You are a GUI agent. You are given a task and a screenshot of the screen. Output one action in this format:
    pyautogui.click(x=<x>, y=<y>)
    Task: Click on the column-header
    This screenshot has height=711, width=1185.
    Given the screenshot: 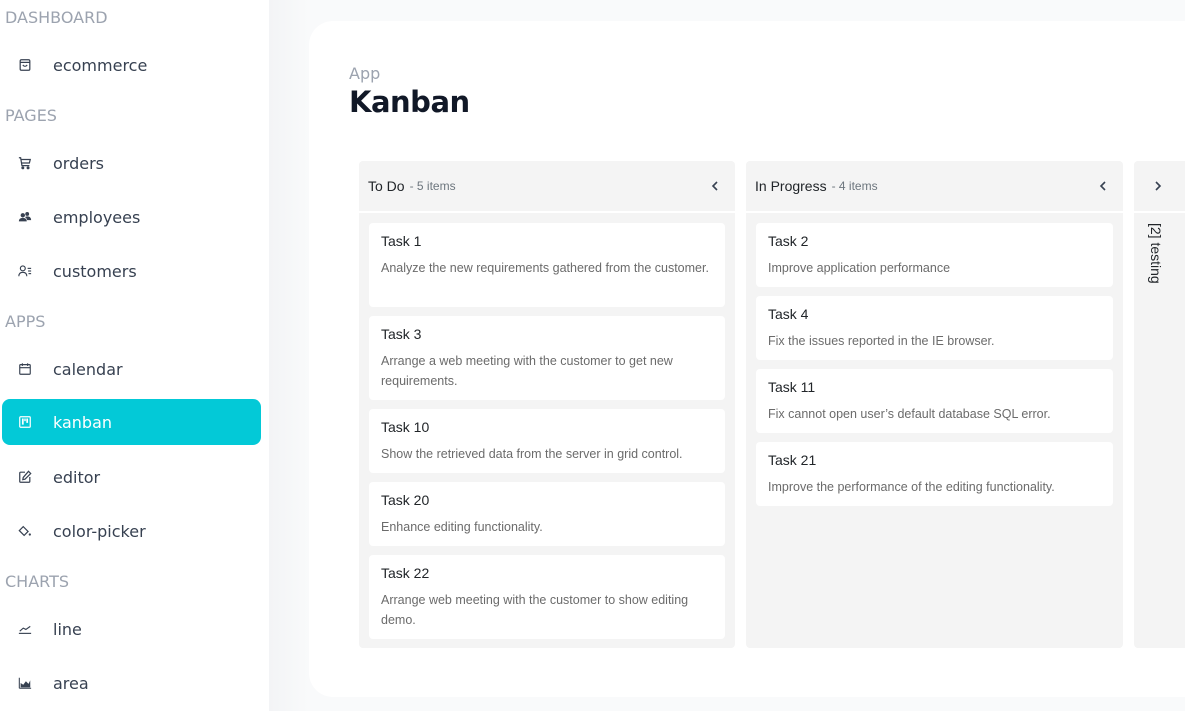 What is the action you would take?
    pyautogui.click(x=1159, y=186)
    